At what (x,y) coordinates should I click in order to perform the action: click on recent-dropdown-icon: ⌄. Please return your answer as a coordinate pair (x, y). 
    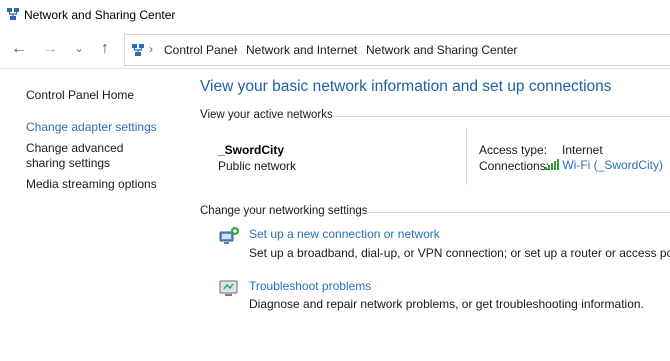
    Looking at the image, I should click on (79, 49).